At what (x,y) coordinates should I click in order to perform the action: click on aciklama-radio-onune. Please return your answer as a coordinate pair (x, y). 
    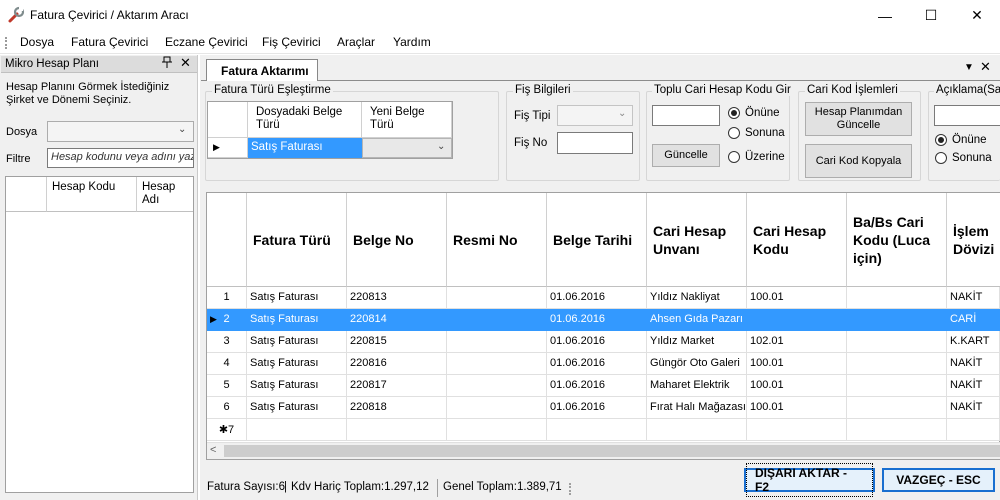
    Looking at the image, I should click on (941, 140).